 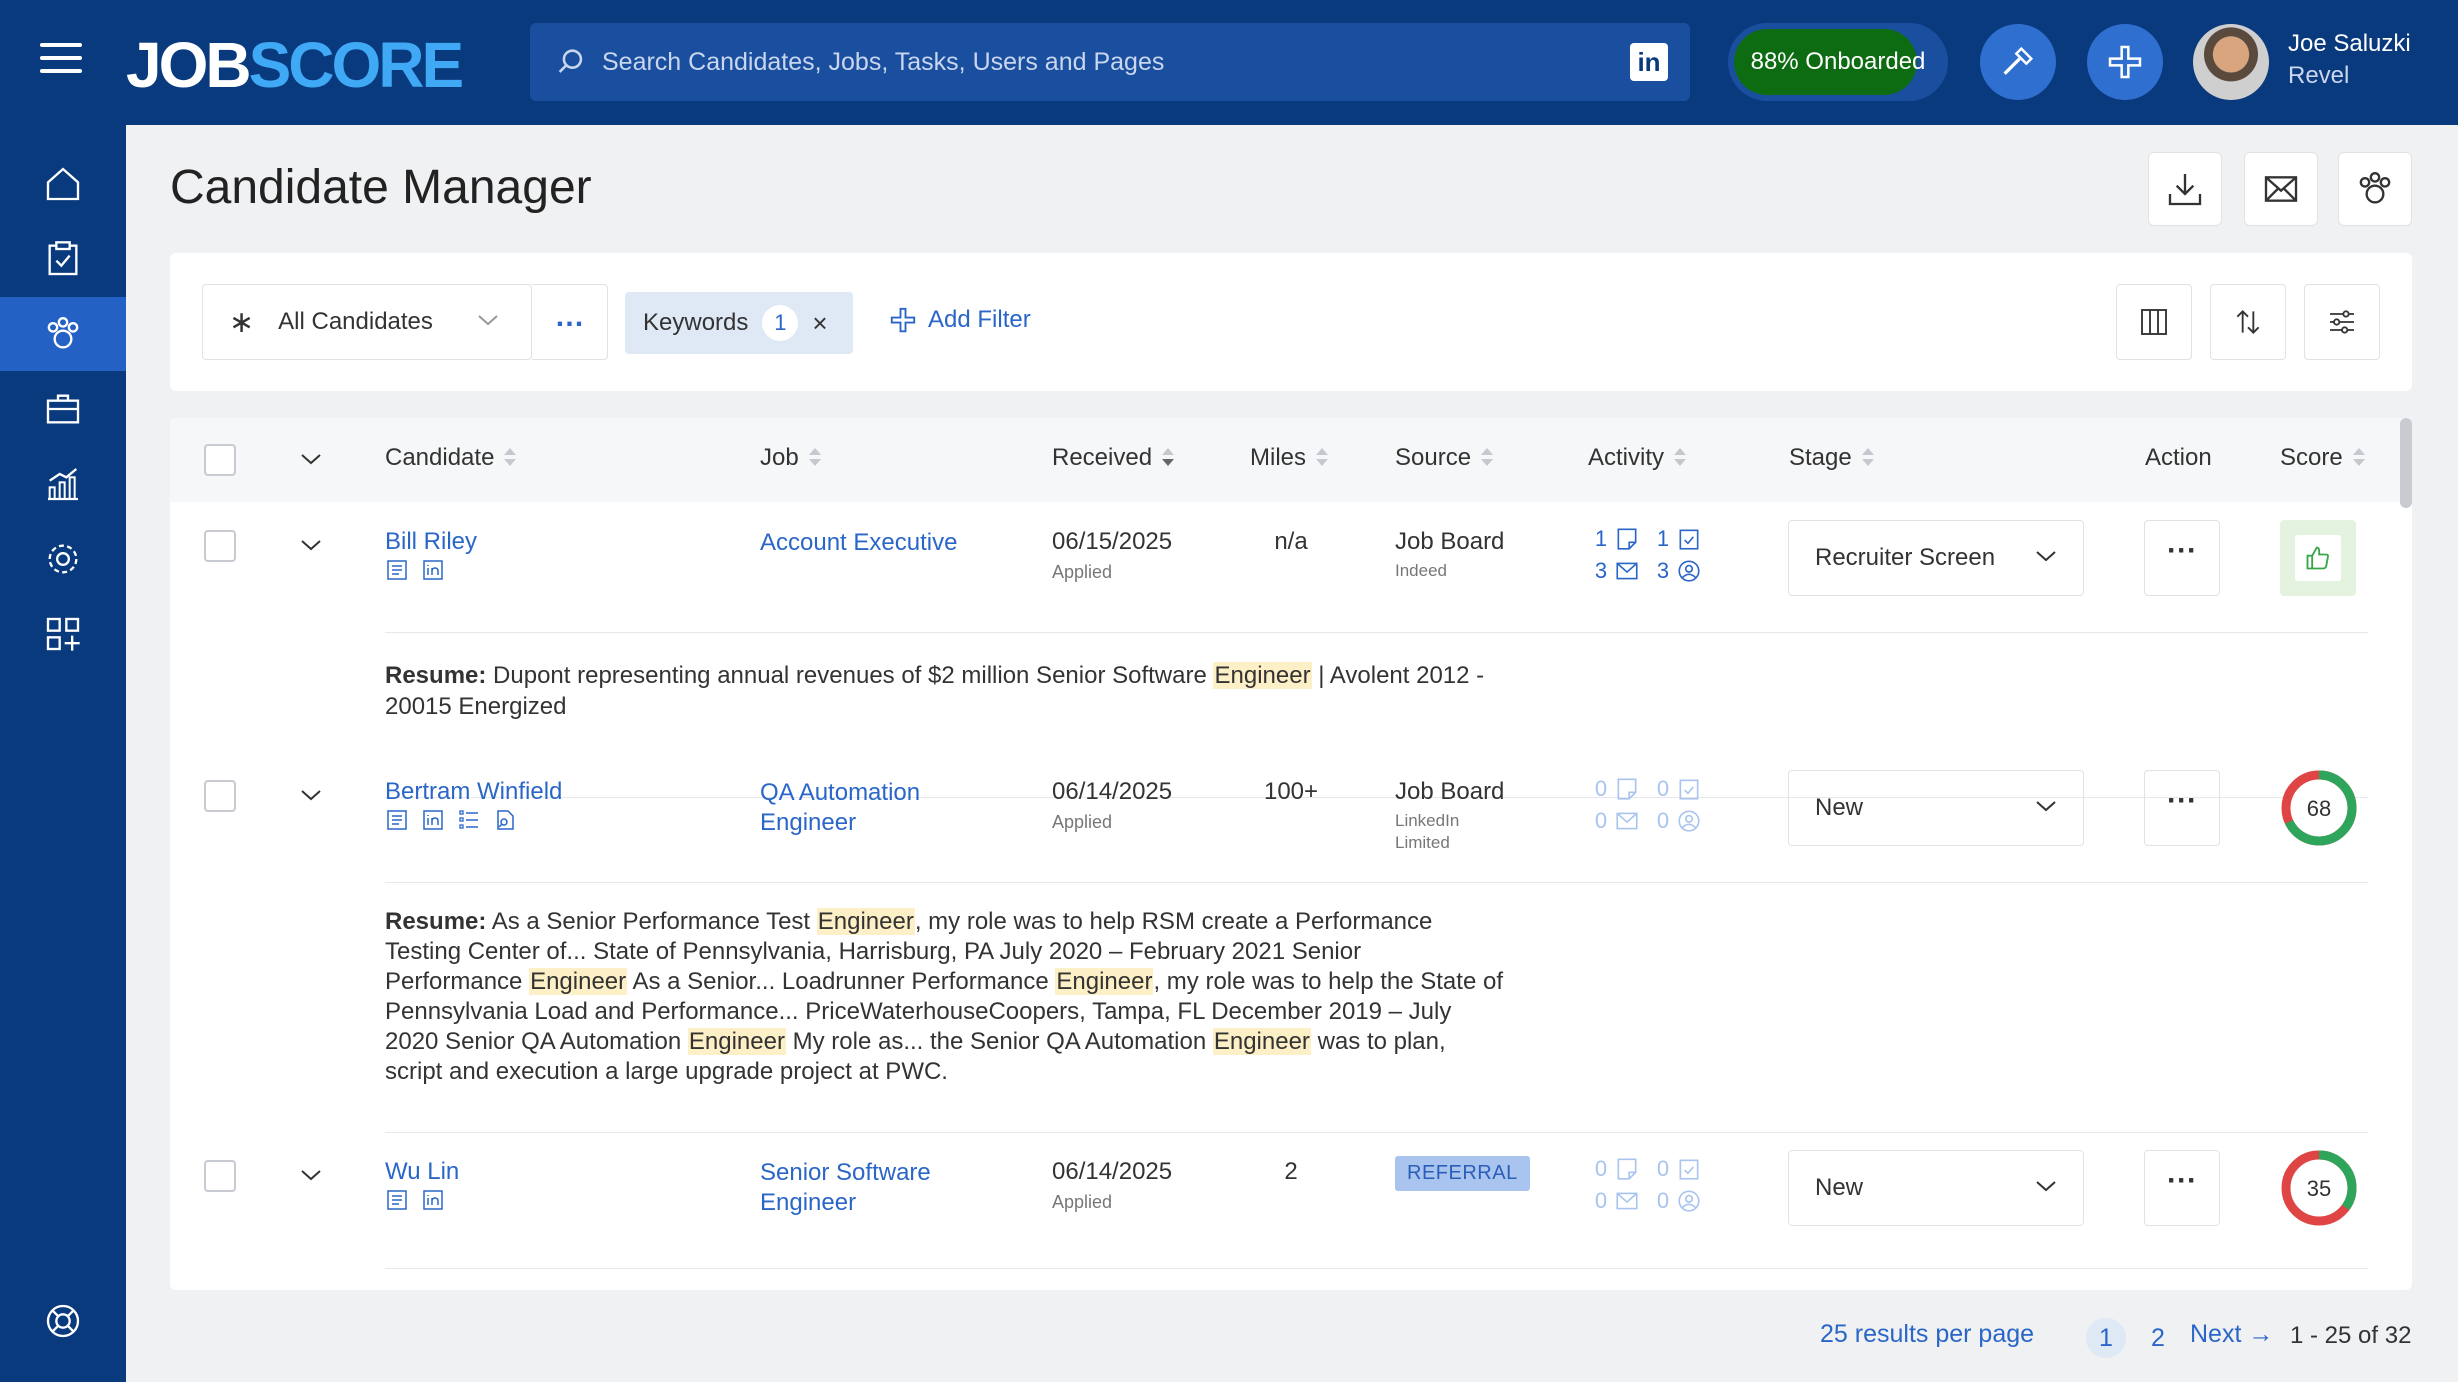 I want to click on score-ring: 35, so click(x=2319, y=1188).